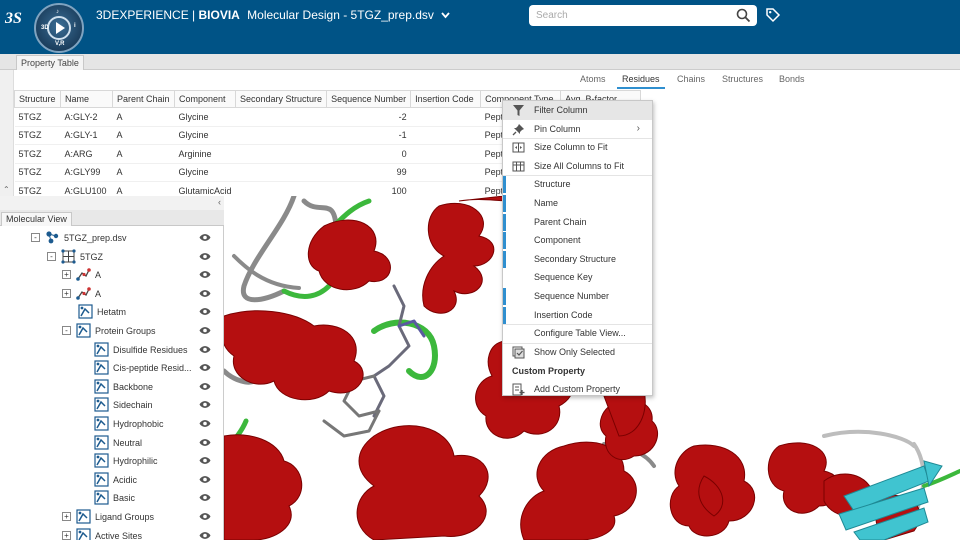 The width and height of the screenshot is (960, 540). What do you see at coordinates (112, 405) in the screenshot?
I see `tree-item: Sidechain` at bounding box center [112, 405].